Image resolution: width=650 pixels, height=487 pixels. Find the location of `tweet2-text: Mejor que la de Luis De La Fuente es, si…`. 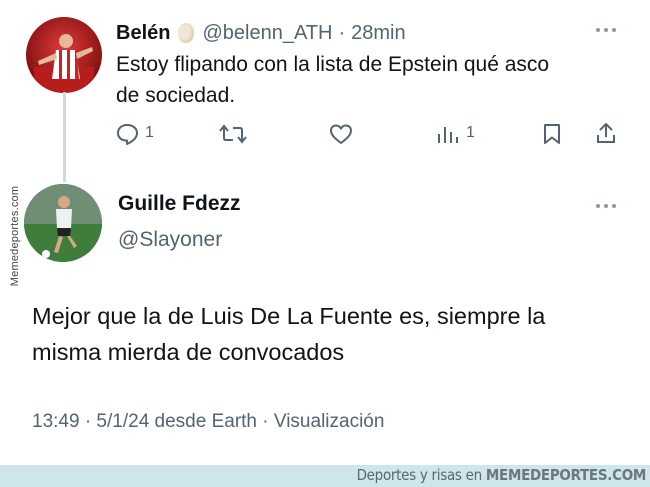

tweet2-text: Mejor que la de Luis De La Fuente es, si… is located at coordinates (288, 334).